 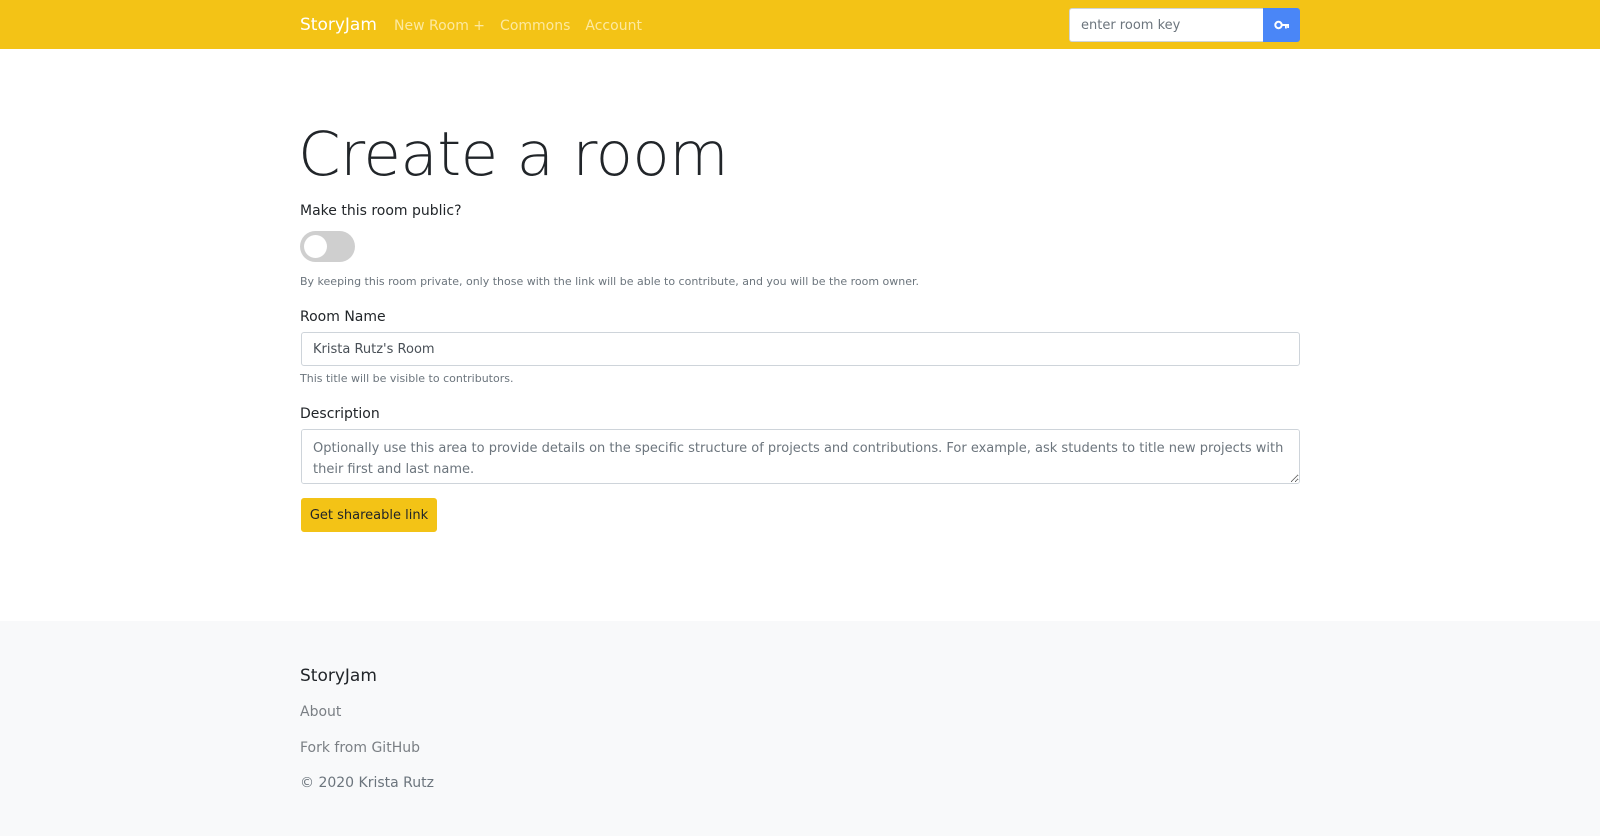 What do you see at coordinates (343, 317) in the screenshot?
I see `room-name-label: Room Name` at bounding box center [343, 317].